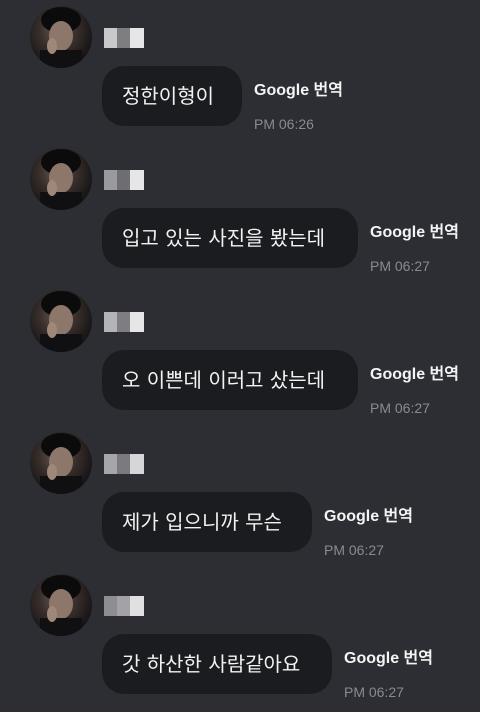  What do you see at coordinates (217, 664) in the screenshot?
I see `message-bubble: 갓 하산한 사람같아요` at bounding box center [217, 664].